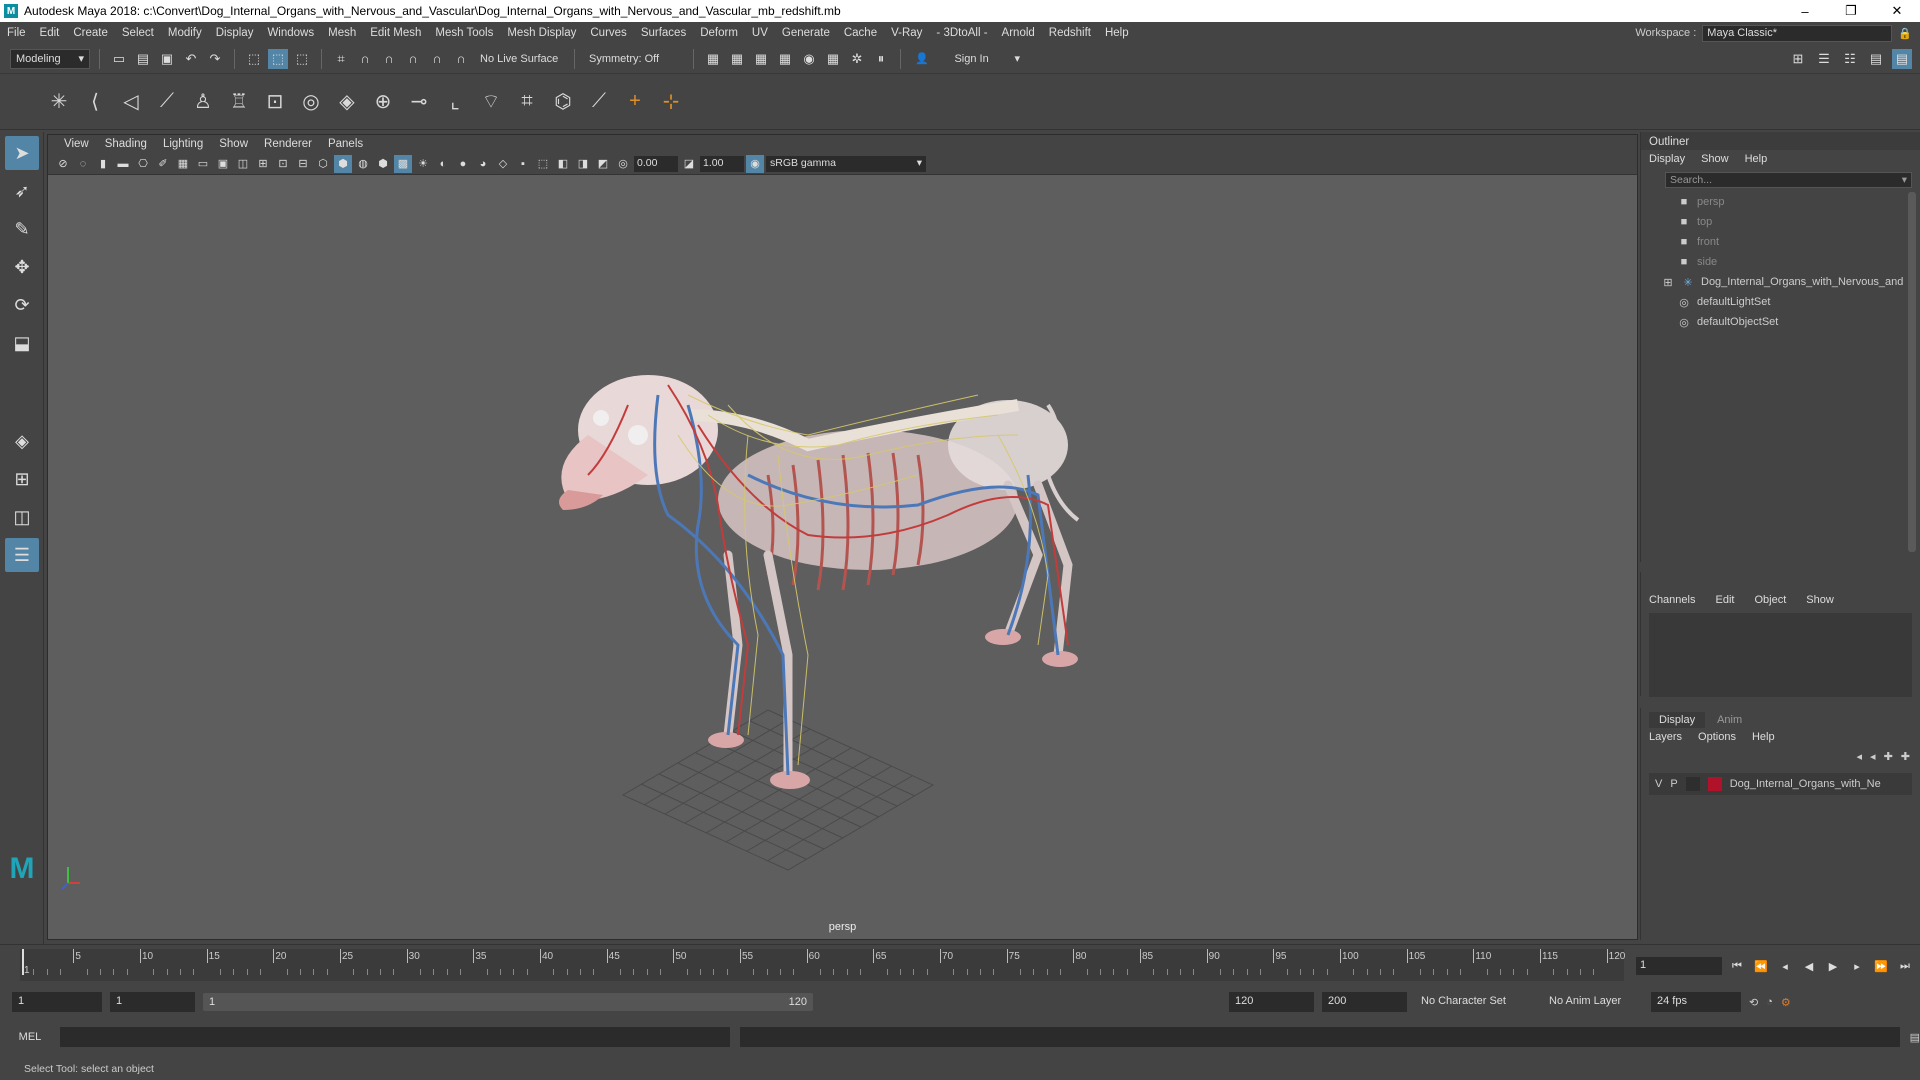 The height and width of the screenshot is (1080, 1920). I want to click on channel-box-toggle-icon: ▤, so click(1876, 59).